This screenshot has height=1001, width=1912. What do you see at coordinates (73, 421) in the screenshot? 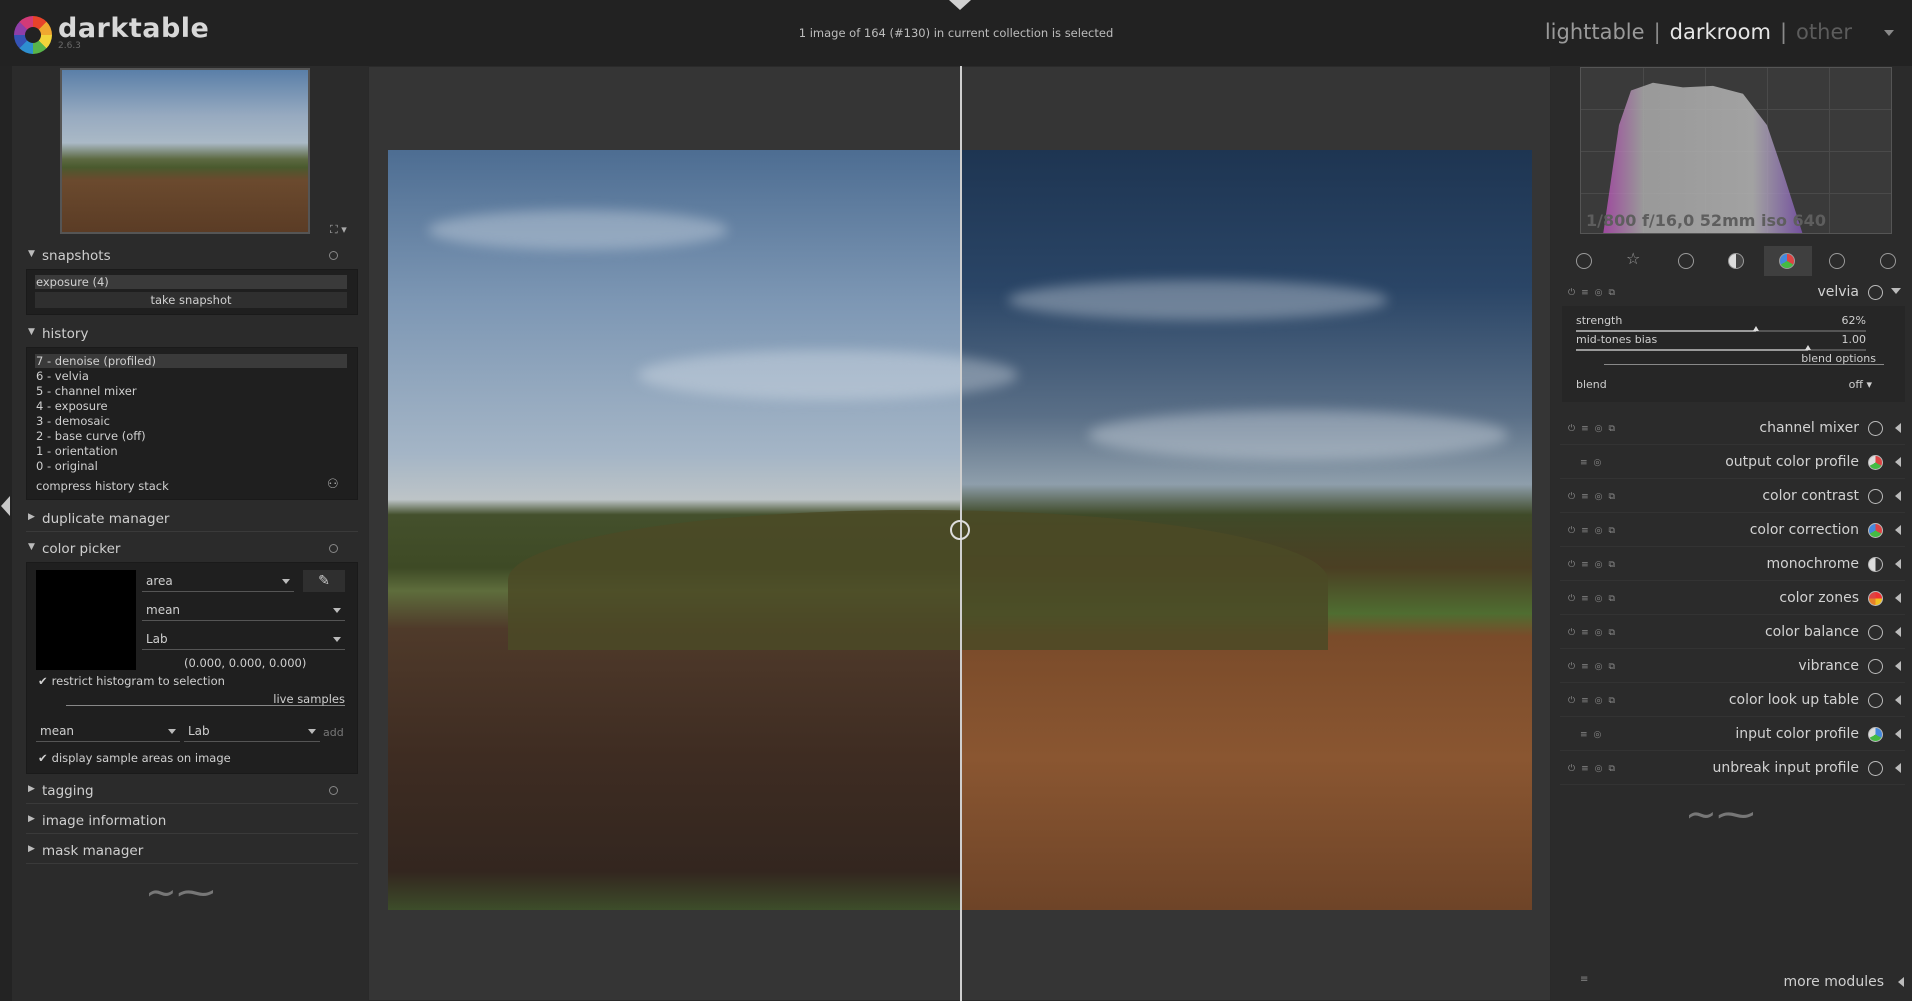
I see `history-item: 3 - demosaic` at bounding box center [73, 421].